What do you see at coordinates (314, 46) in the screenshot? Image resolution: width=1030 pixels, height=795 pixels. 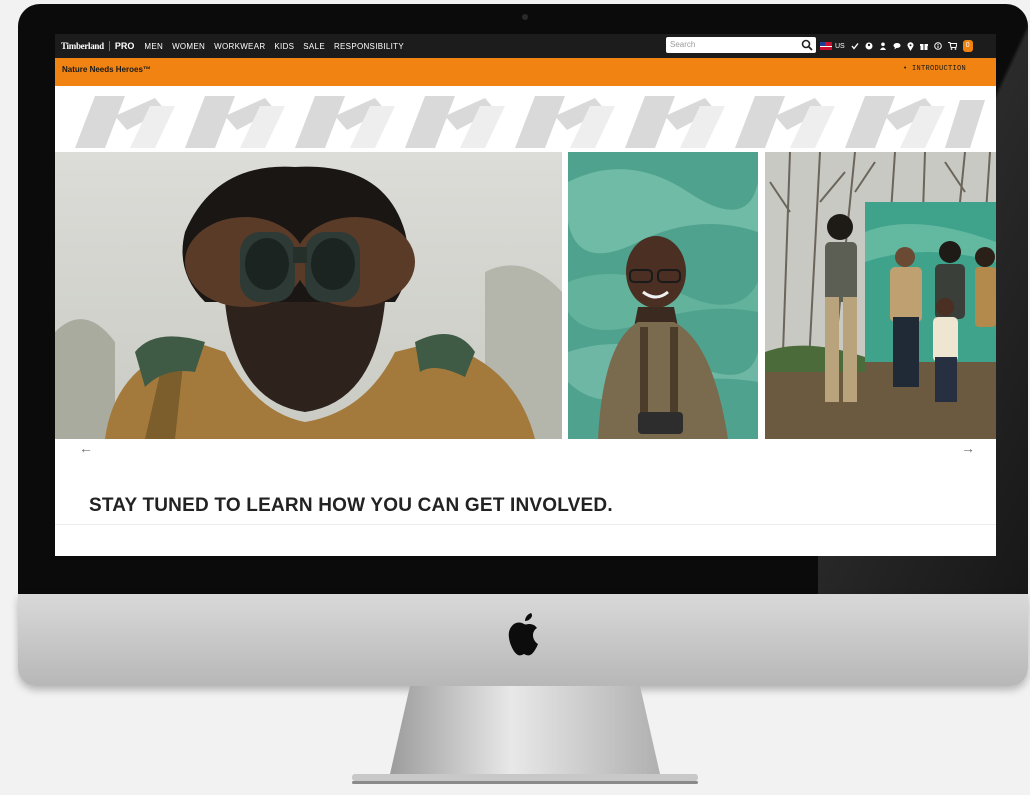 I see `nav-link-sale: SALE` at bounding box center [314, 46].